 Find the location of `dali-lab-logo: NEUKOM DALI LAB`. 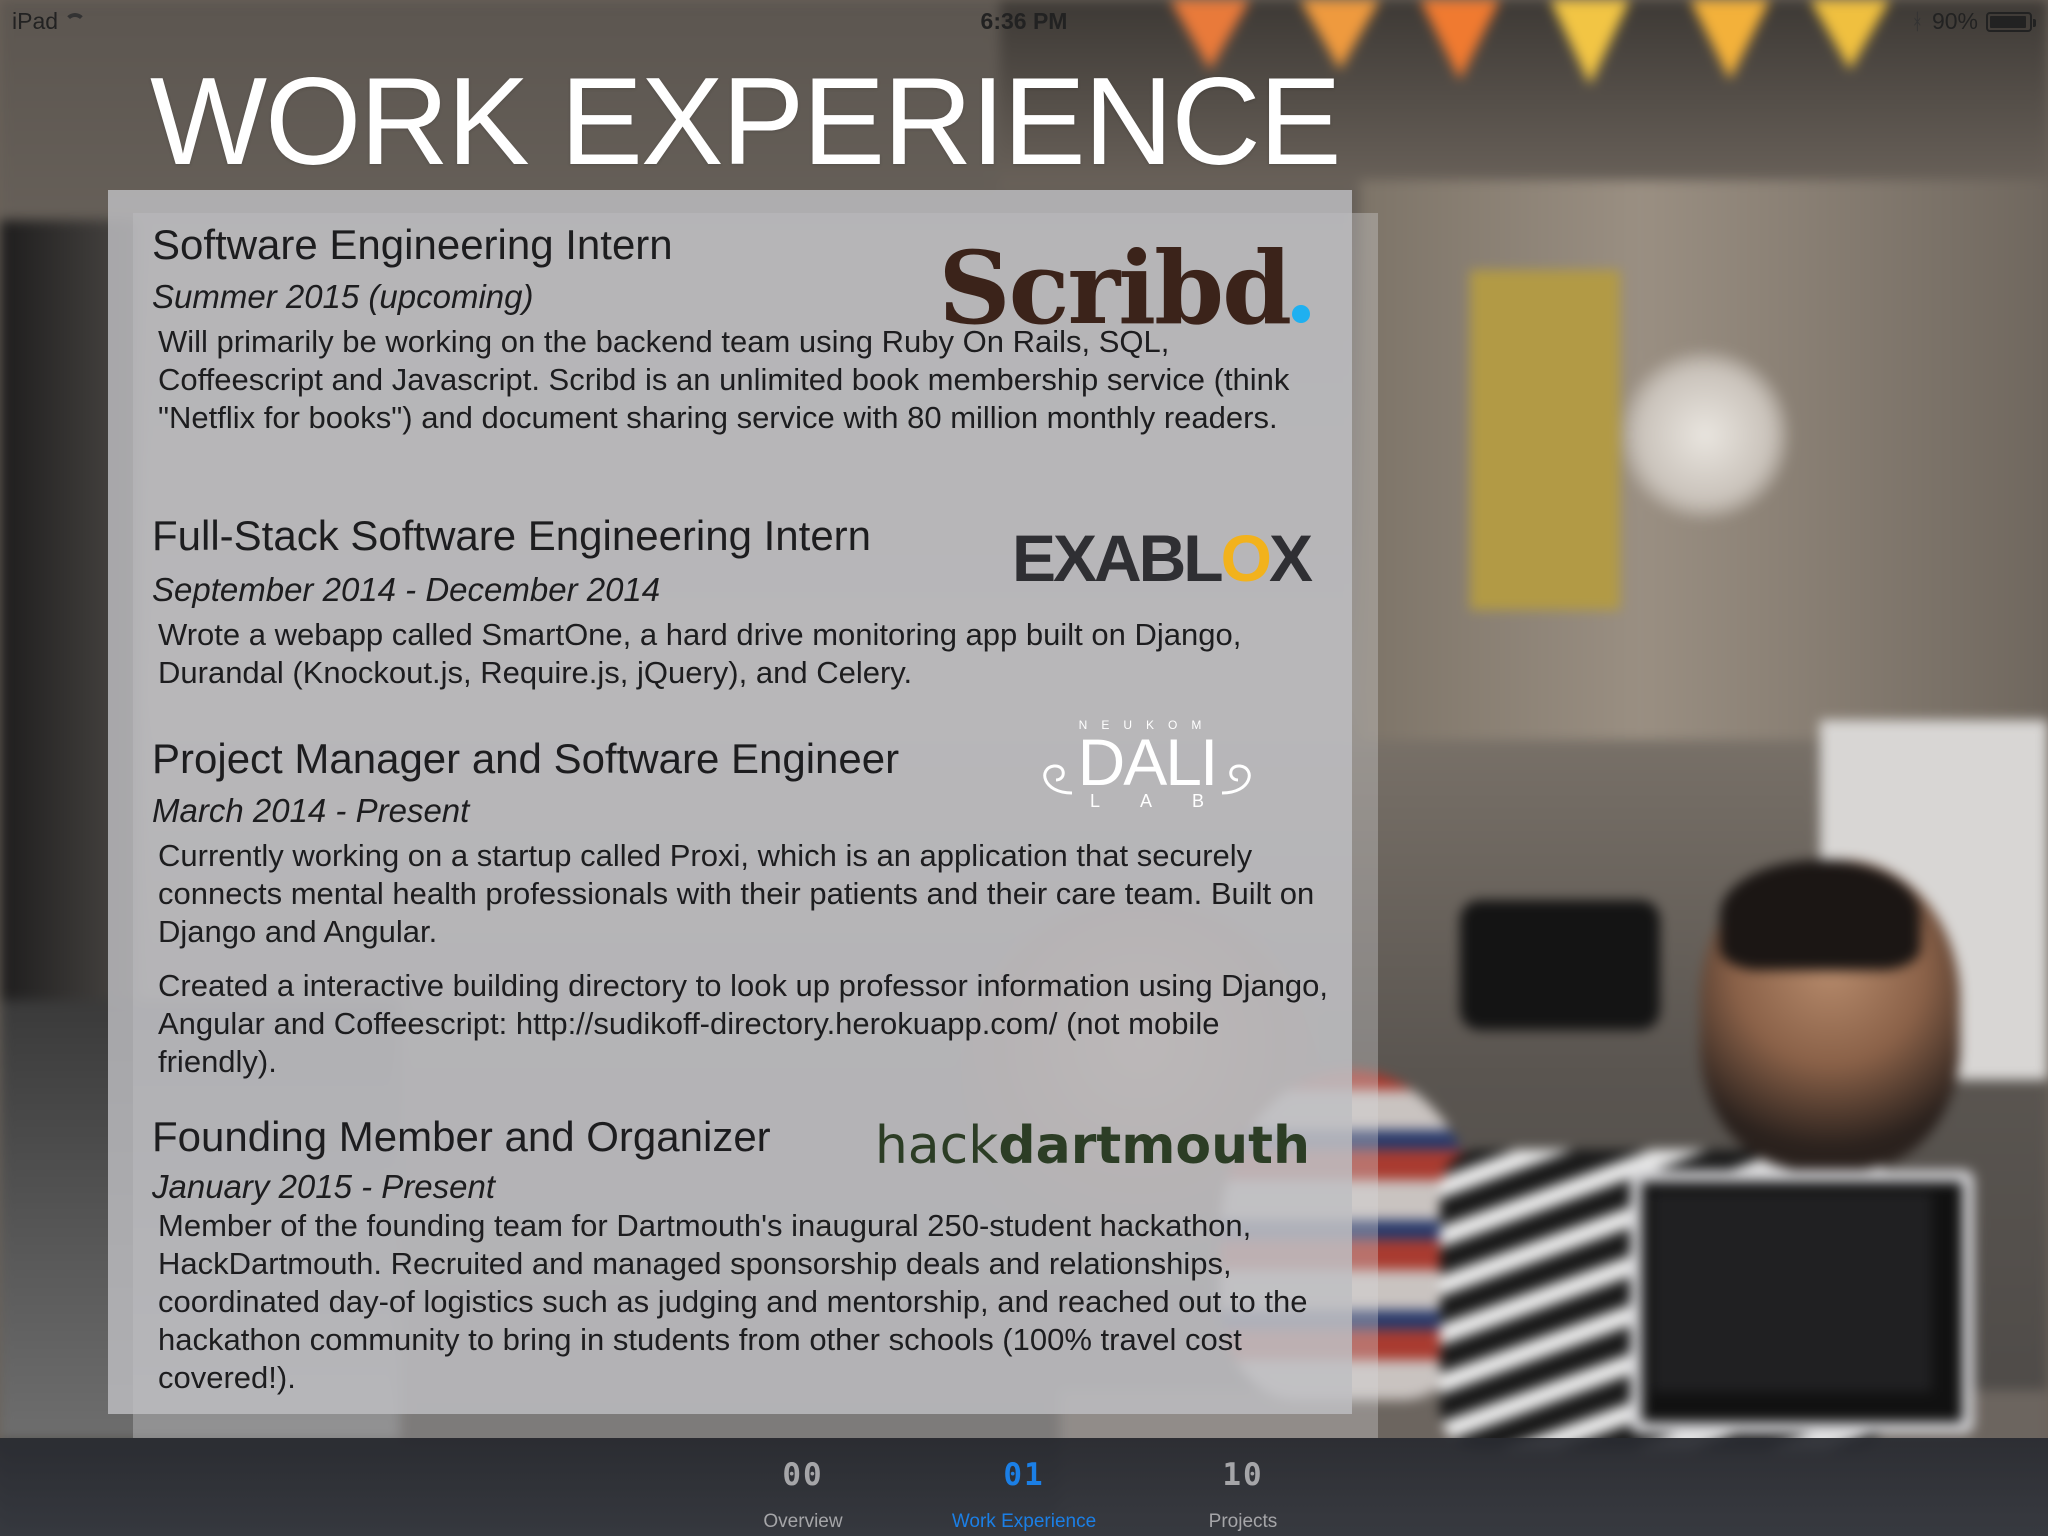

dali-lab-logo: NEUKOM DALI LAB is located at coordinates (1147, 773).